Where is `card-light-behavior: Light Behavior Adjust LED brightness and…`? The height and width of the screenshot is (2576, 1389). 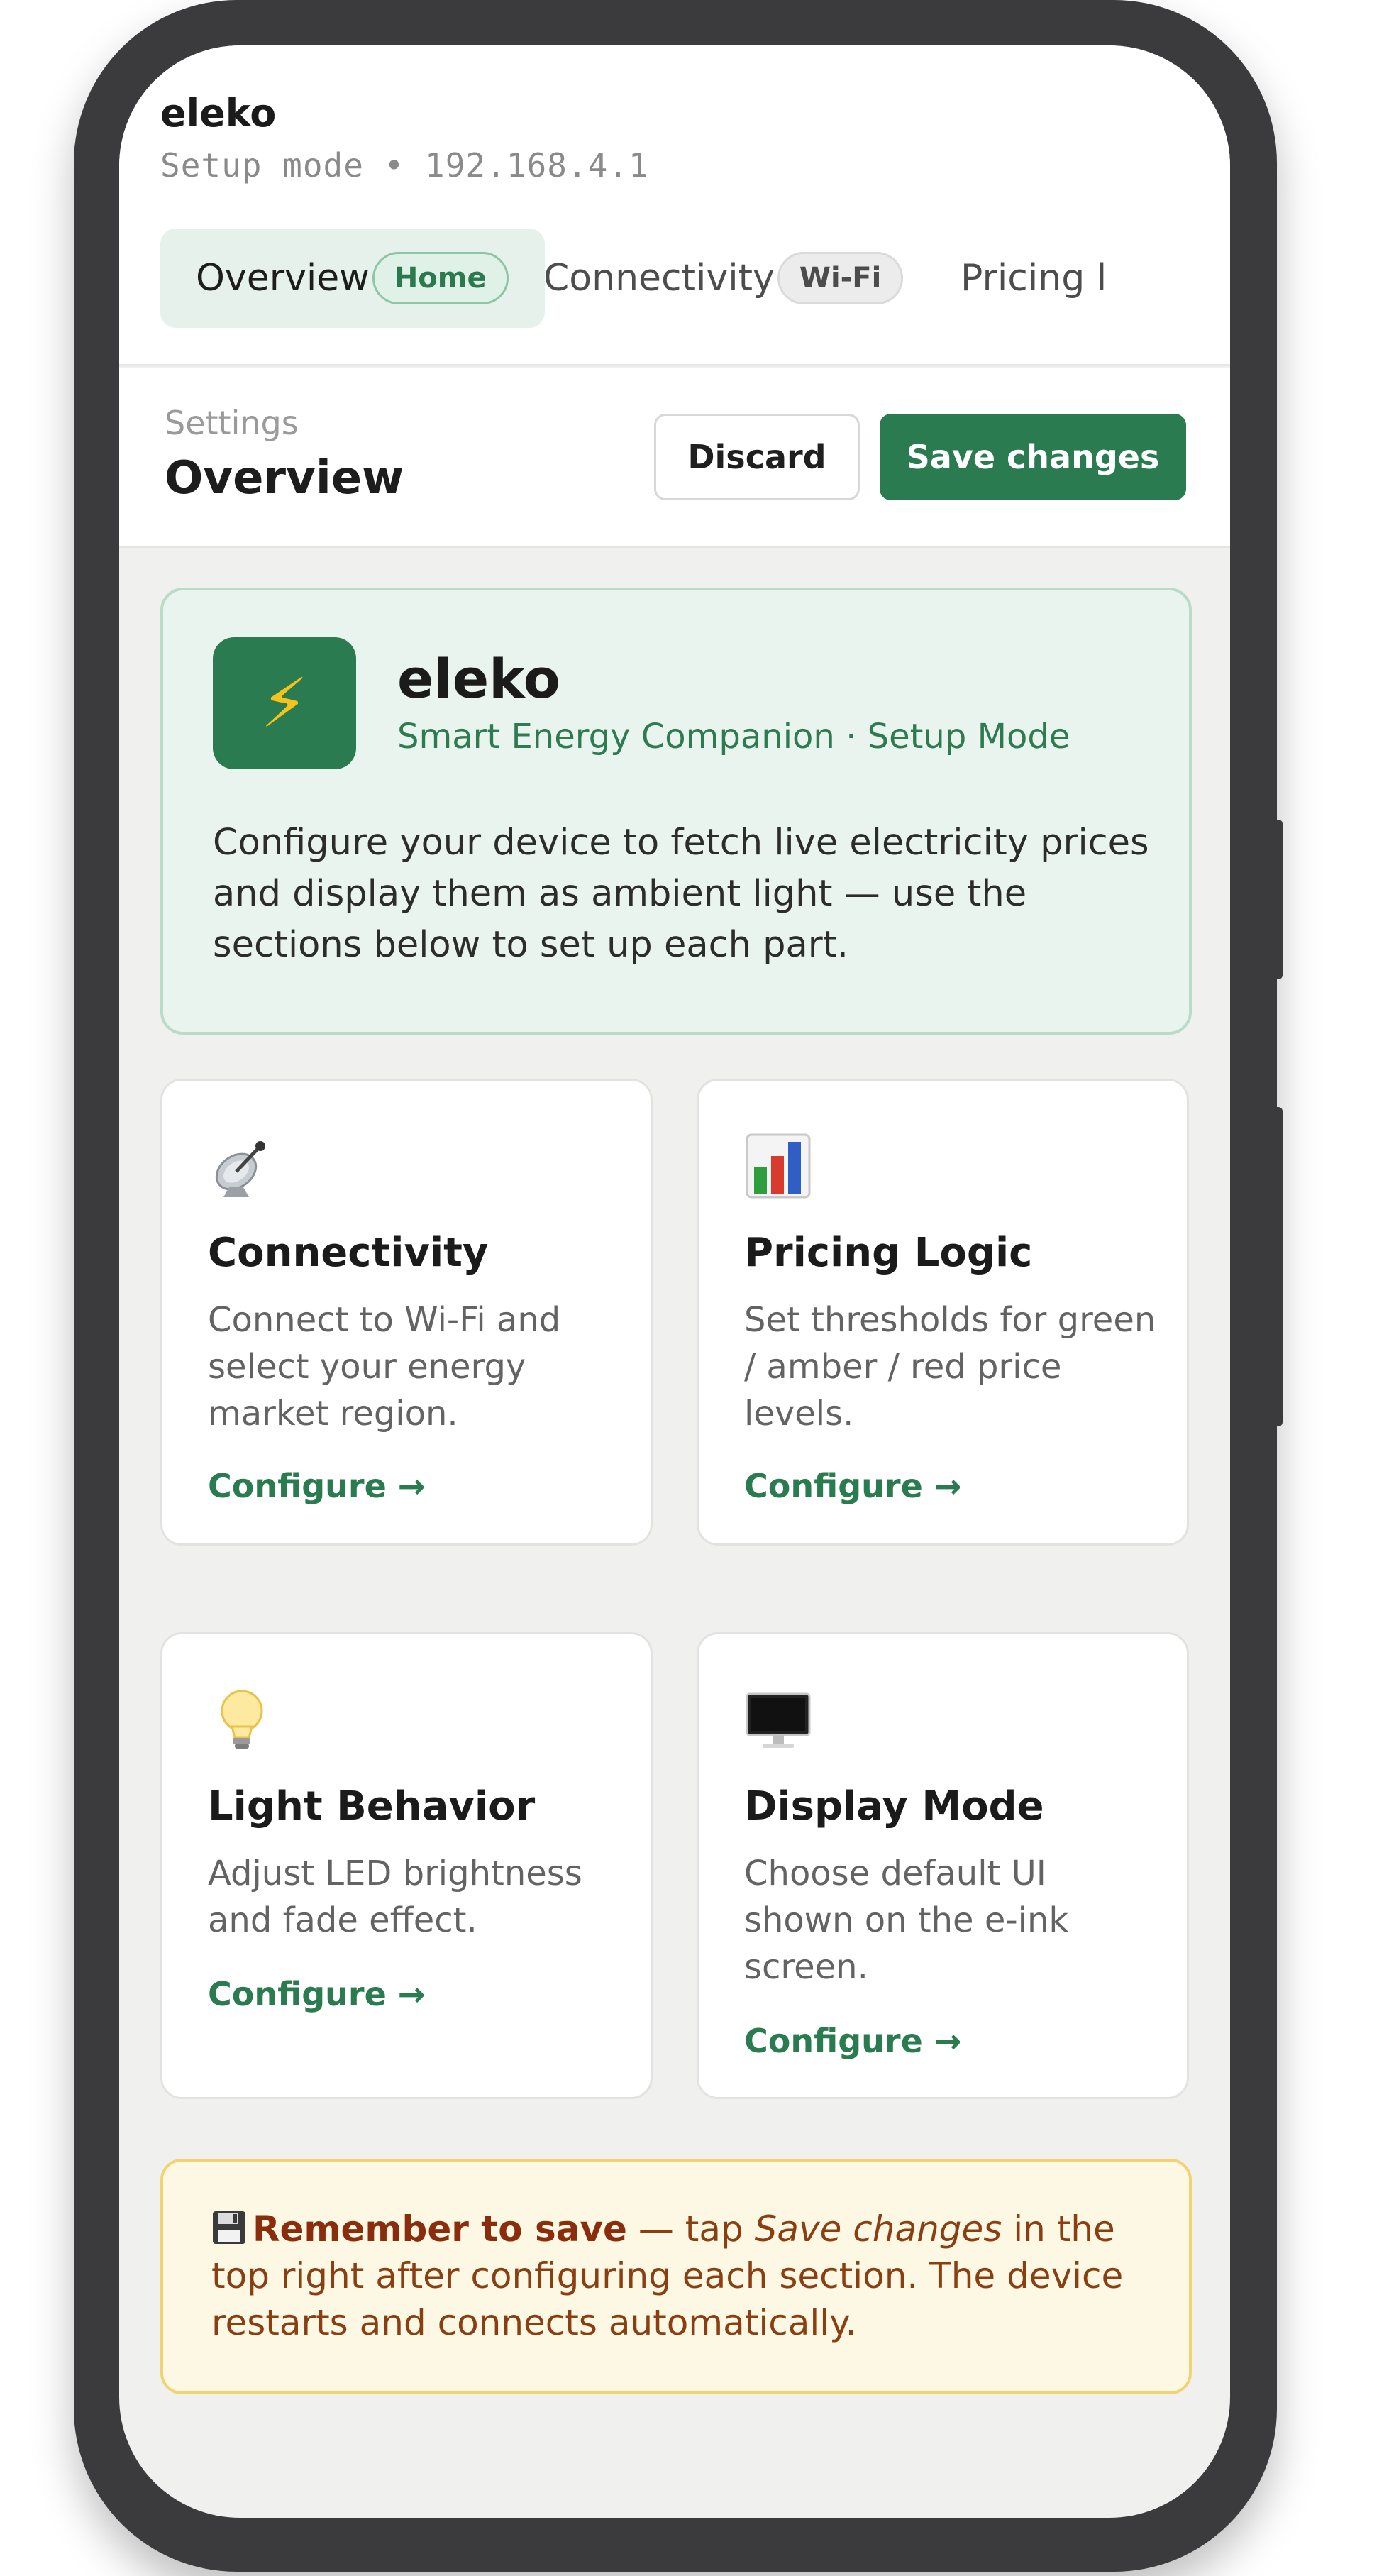
card-light-behavior: Light Behavior Adjust LED brightness and… is located at coordinates (406, 1865).